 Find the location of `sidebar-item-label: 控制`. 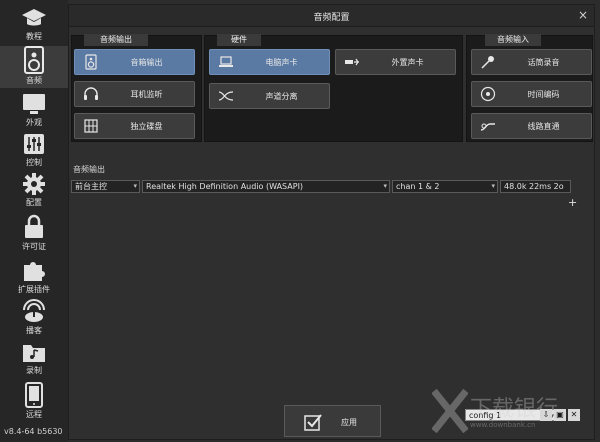

sidebar-item-label: 控制 is located at coordinates (34, 162).